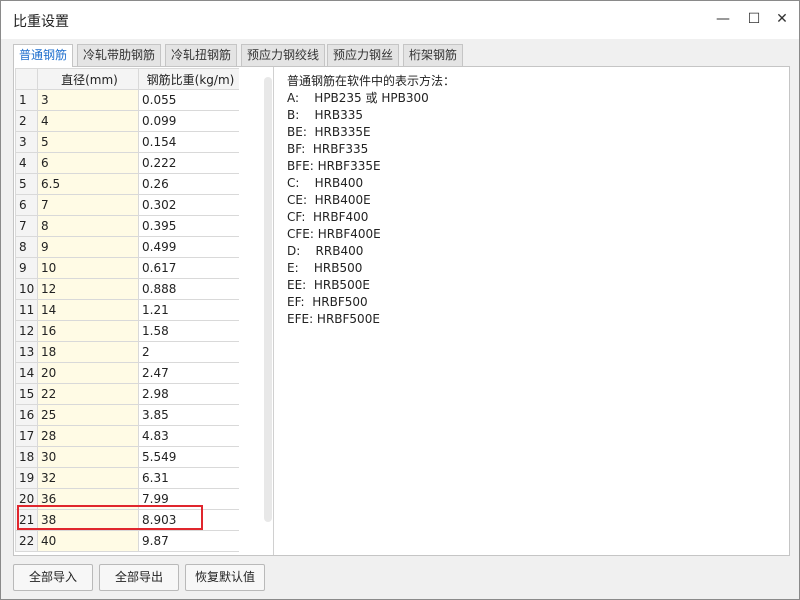 Image resolution: width=800 pixels, height=600 pixels. Describe the element at coordinates (188, 163) in the screenshot. I see `weight-cell: 0.222` at that location.